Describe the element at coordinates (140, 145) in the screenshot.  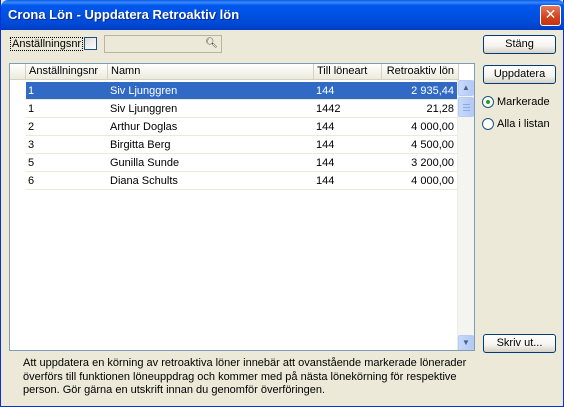
I see `cell-name: Birgitta Berg` at that location.